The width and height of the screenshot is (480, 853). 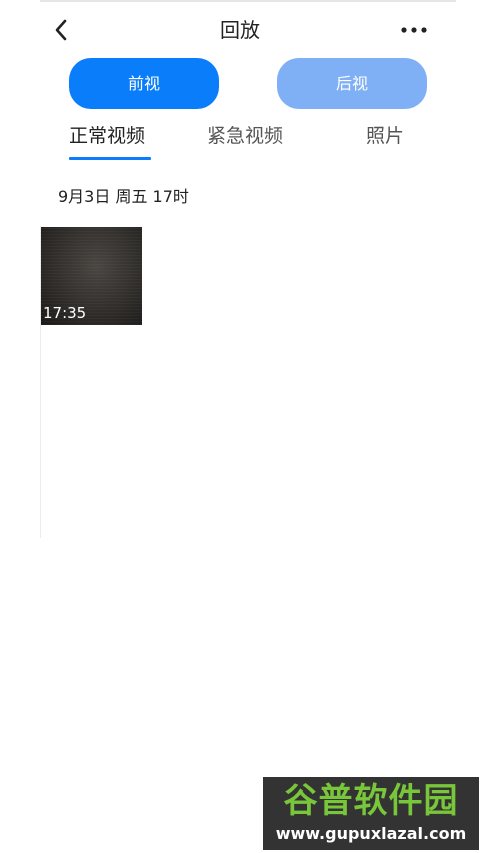 What do you see at coordinates (371, 801) in the screenshot?
I see `watermark-logo: 谷普软件园` at bounding box center [371, 801].